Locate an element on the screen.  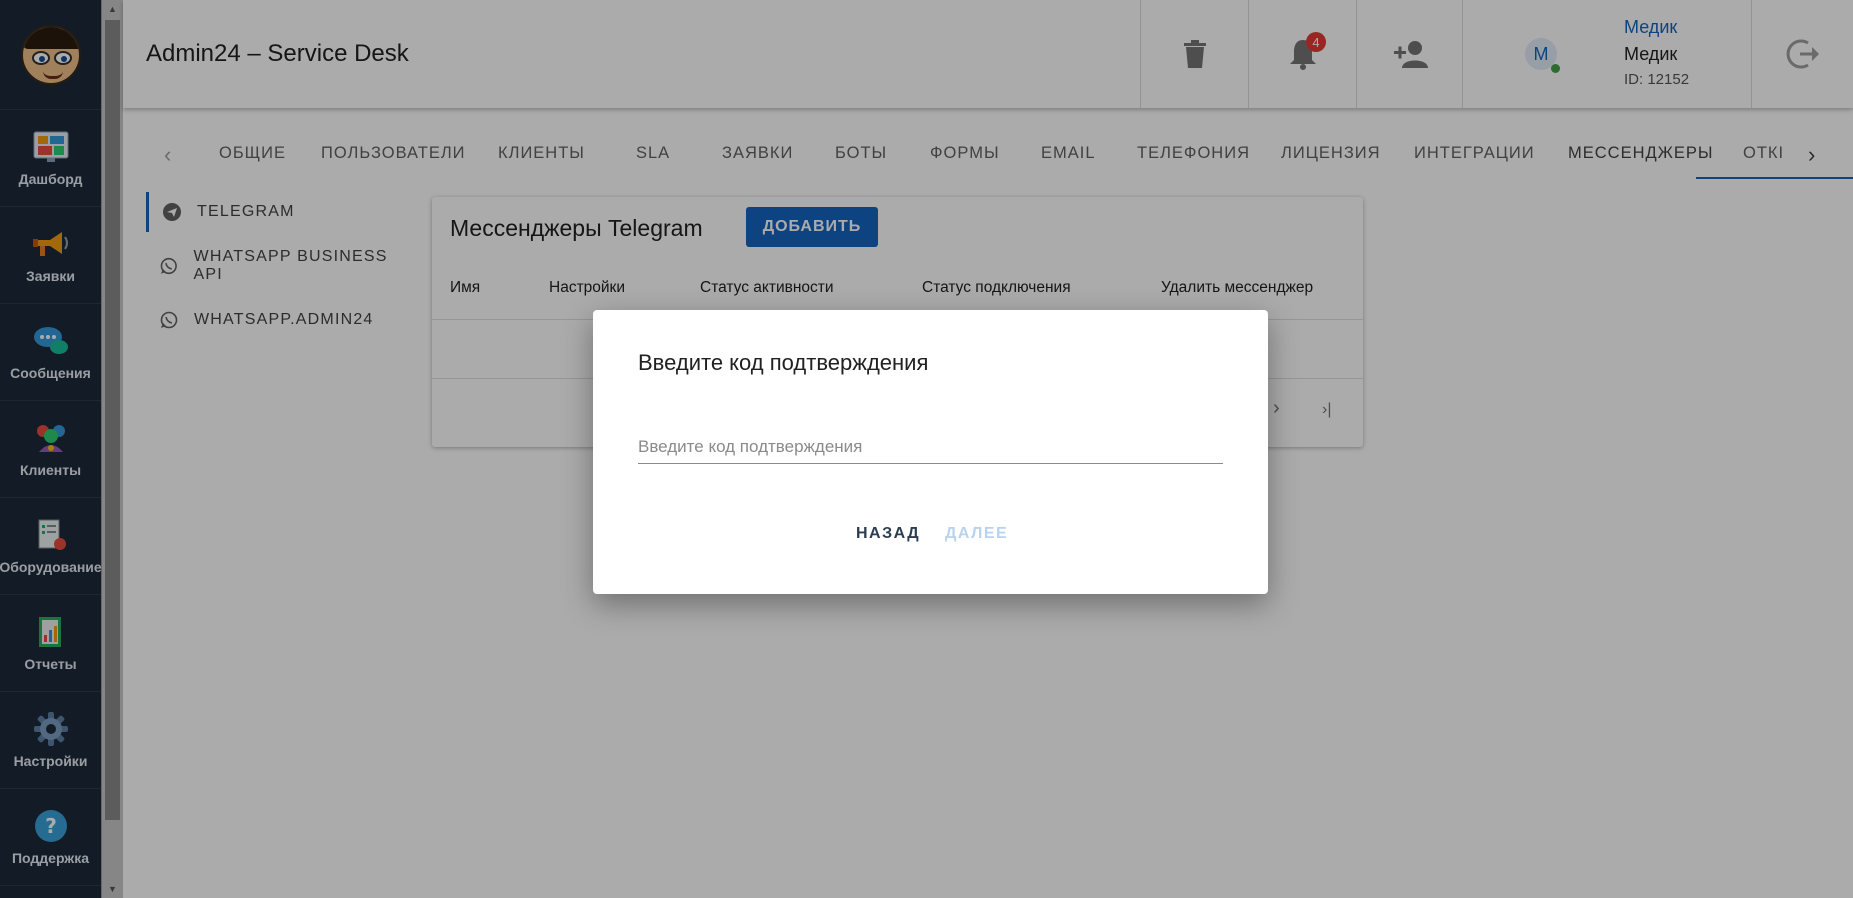
dialog-title: Введите код подтверждения is located at coordinates (783, 362).